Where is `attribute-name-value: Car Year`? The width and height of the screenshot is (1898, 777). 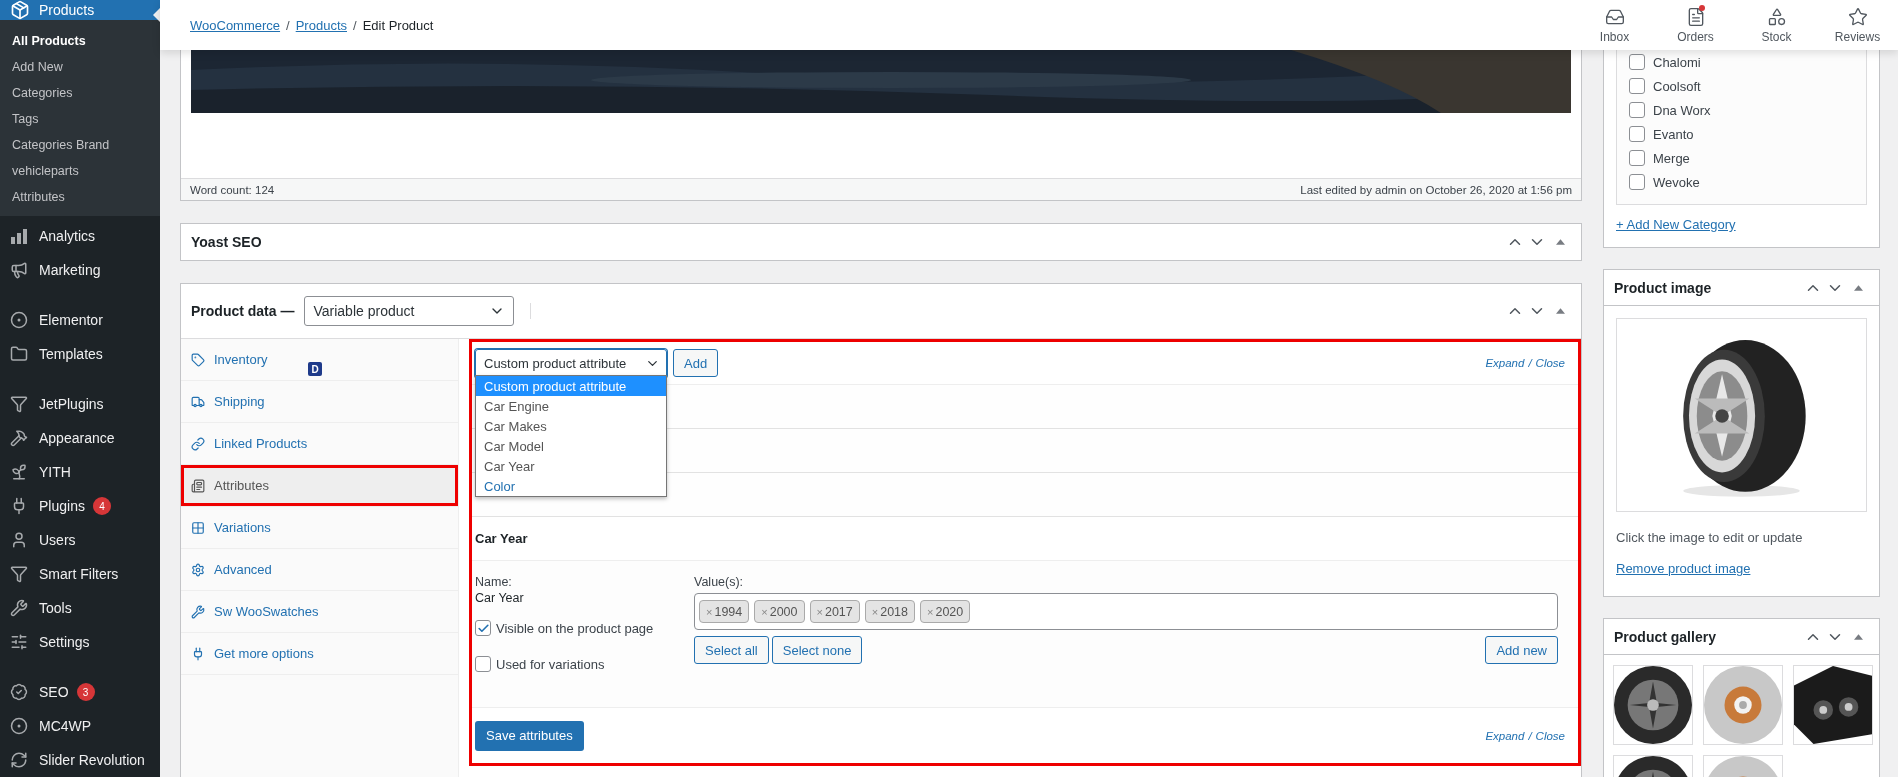
attribute-name-value: Car Year is located at coordinates (500, 598).